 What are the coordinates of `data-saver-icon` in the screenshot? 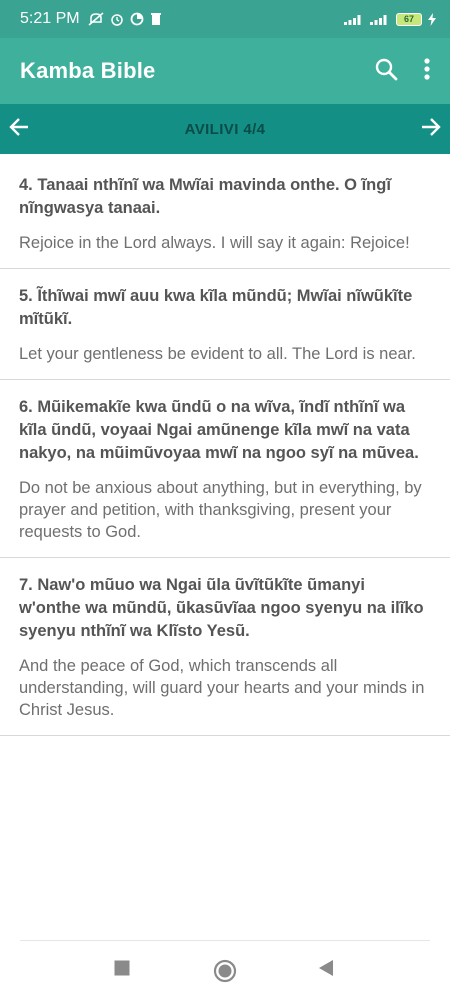 It's located at (136, 19).